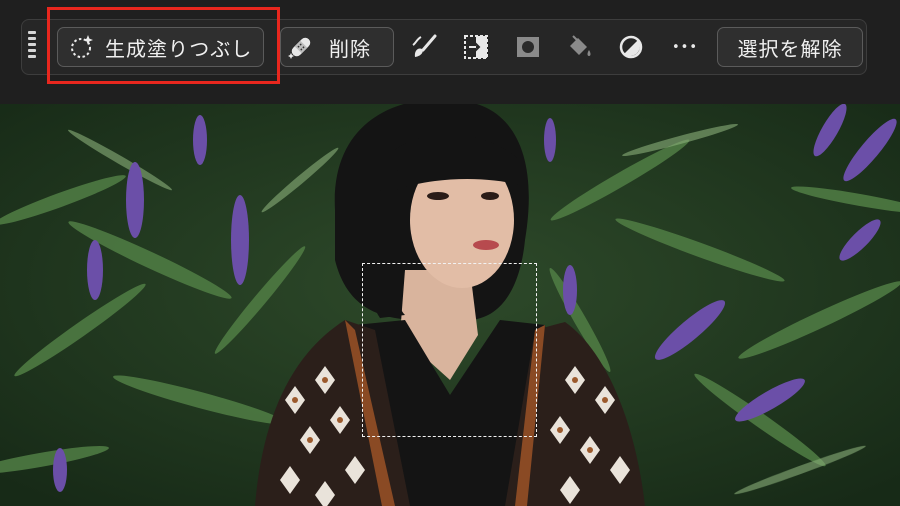  What do you see at coordinates (350, 48) in the screenshot?
I see `remove-label: 削除` at bounding box center [350, 48].